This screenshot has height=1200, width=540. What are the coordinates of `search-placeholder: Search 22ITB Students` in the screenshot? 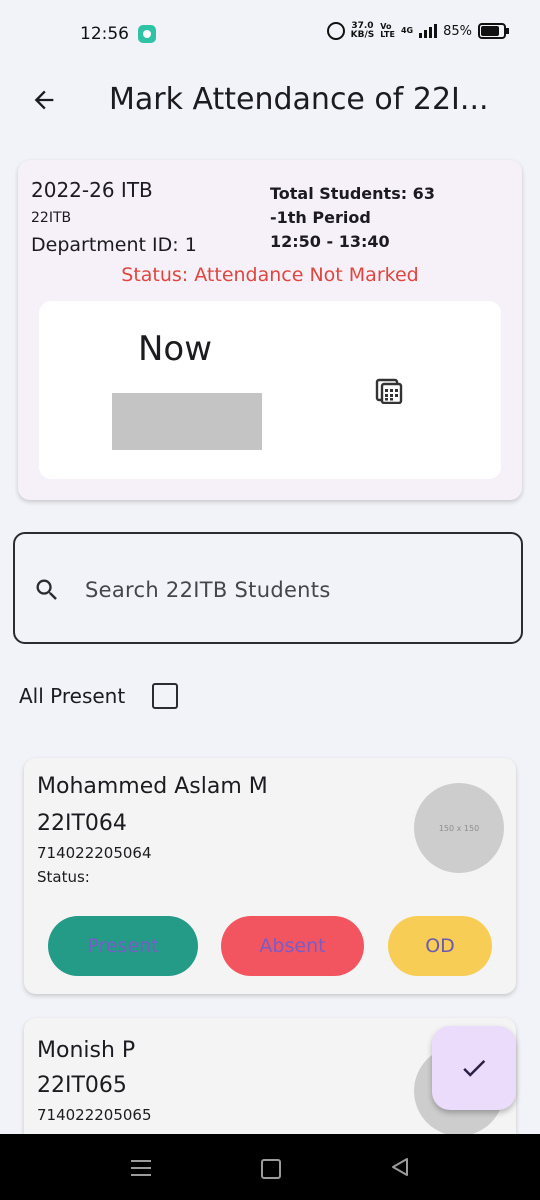 It's located at (208, 590).